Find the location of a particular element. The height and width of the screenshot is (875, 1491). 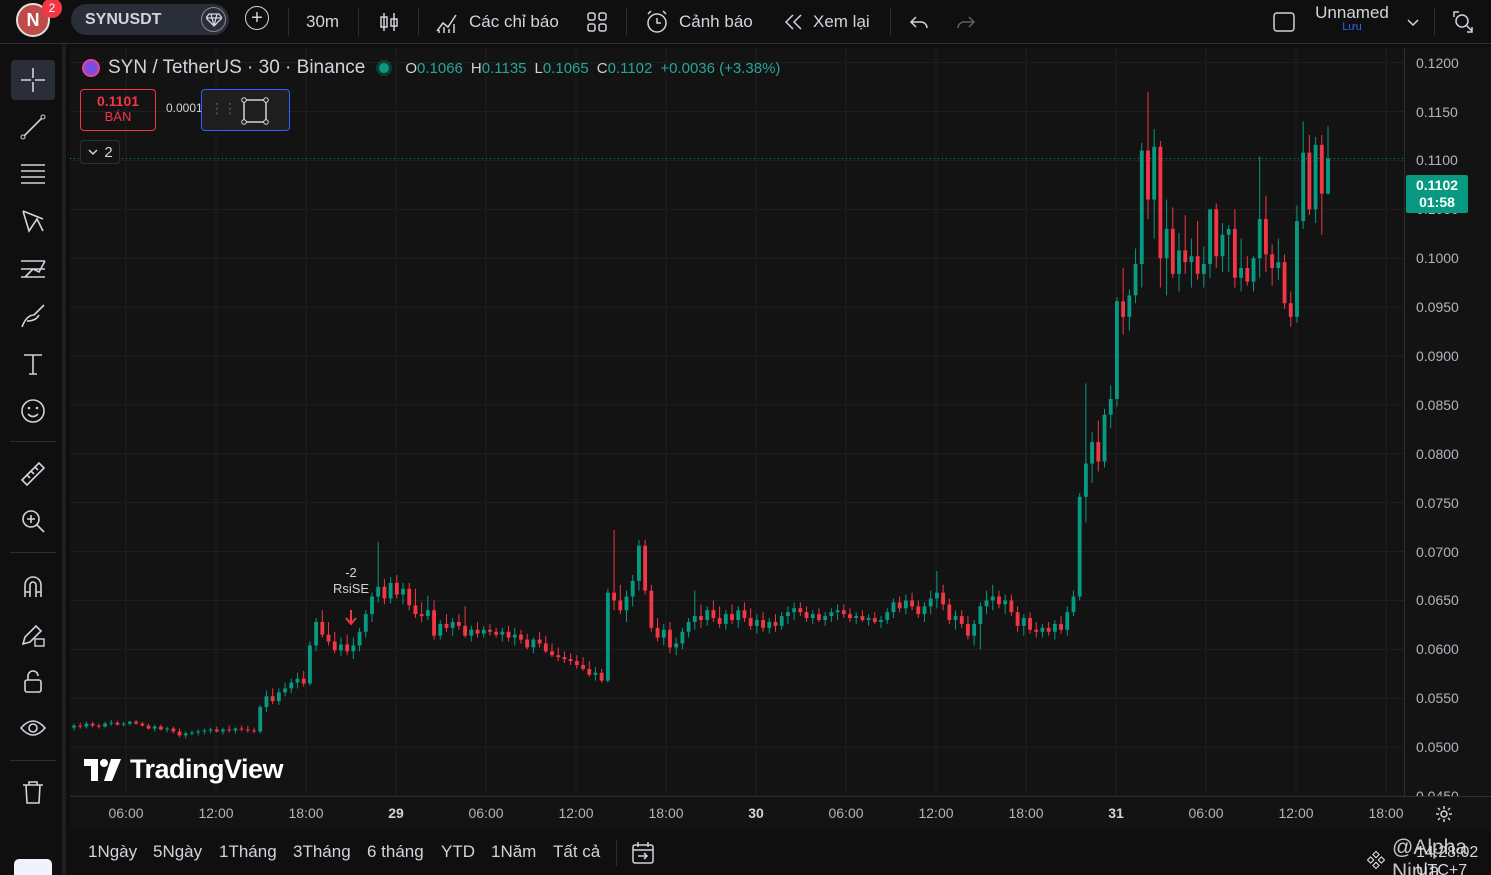

candles-type-icon is located at coordinates (389, 22).